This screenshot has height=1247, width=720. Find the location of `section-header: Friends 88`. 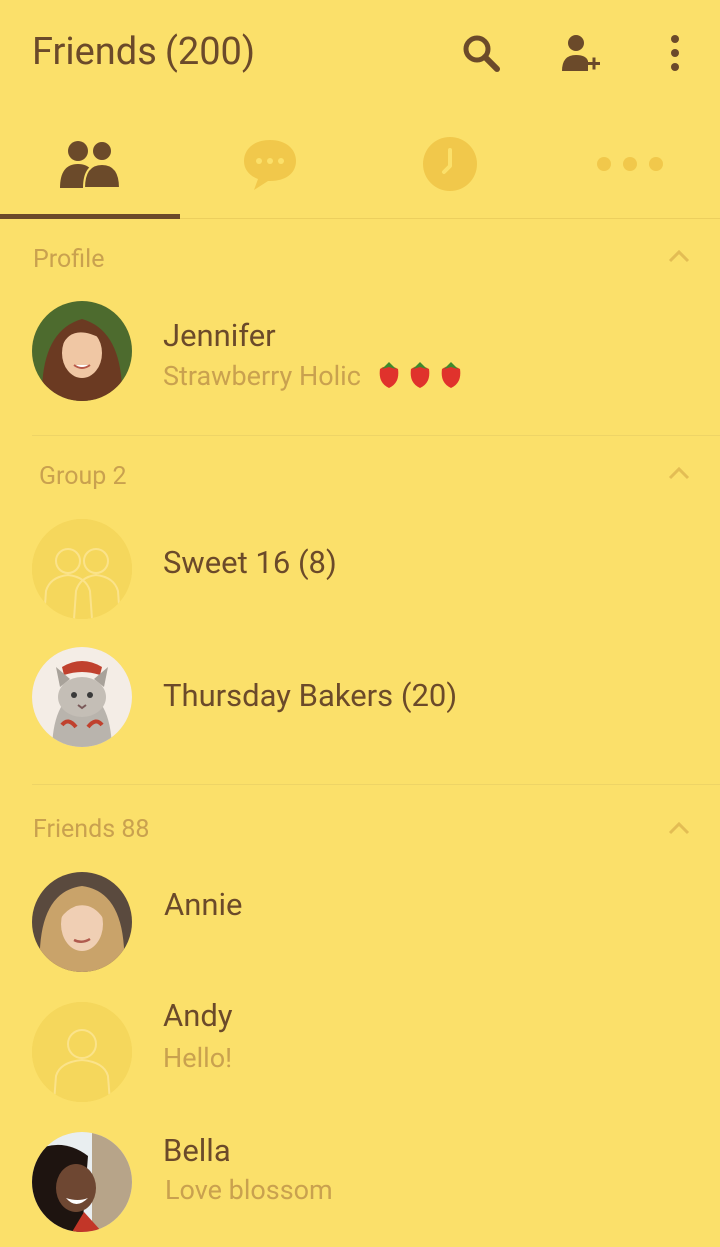

section-header: Friends 88 is located at coordinates (360, 821).